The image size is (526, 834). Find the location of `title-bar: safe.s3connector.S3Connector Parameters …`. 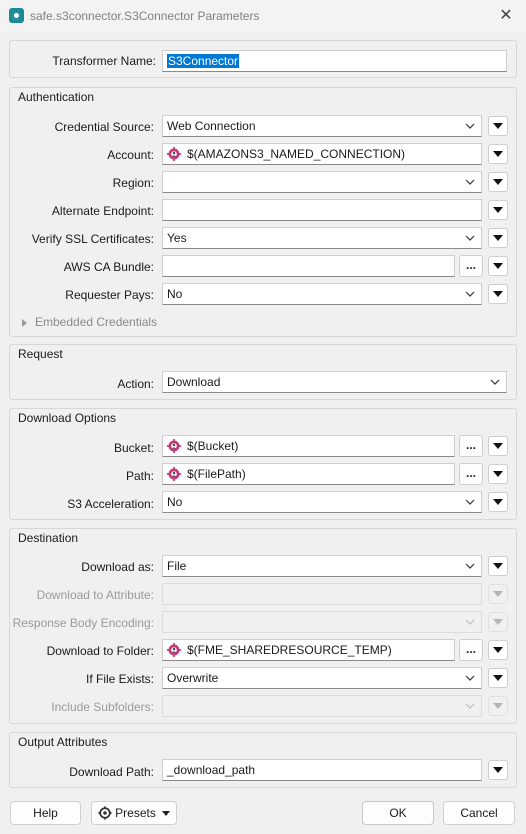

title-bar: safe.s3connector.S3Connector Parameters … is located at coordinates (263, 16).